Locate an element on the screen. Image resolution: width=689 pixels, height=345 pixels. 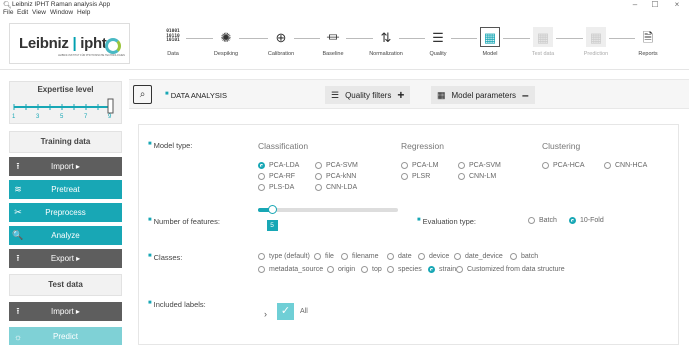
workflow-step-data: 01001 10110 10101 Data is located at coordinates (173, 44).